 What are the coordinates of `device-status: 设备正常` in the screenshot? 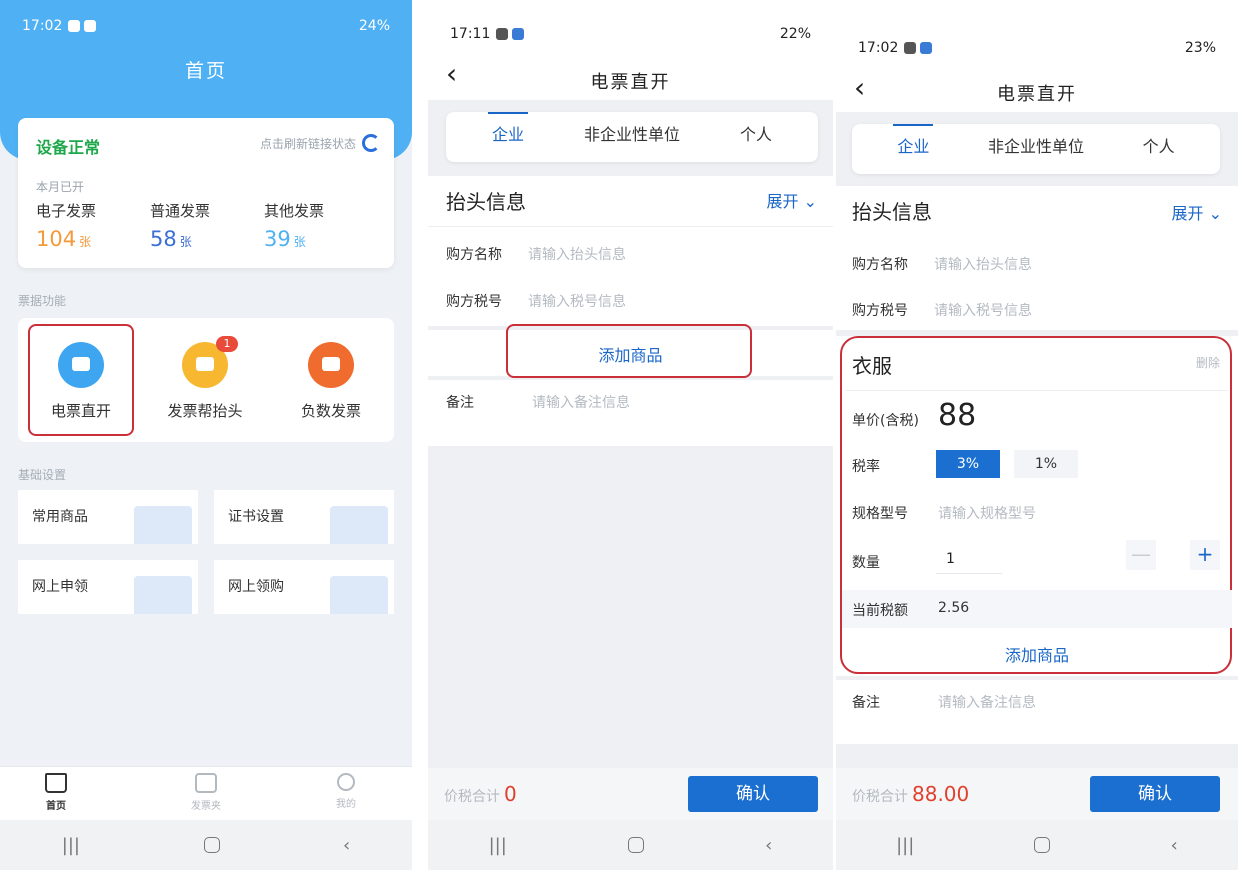 It's located at (68, 147).